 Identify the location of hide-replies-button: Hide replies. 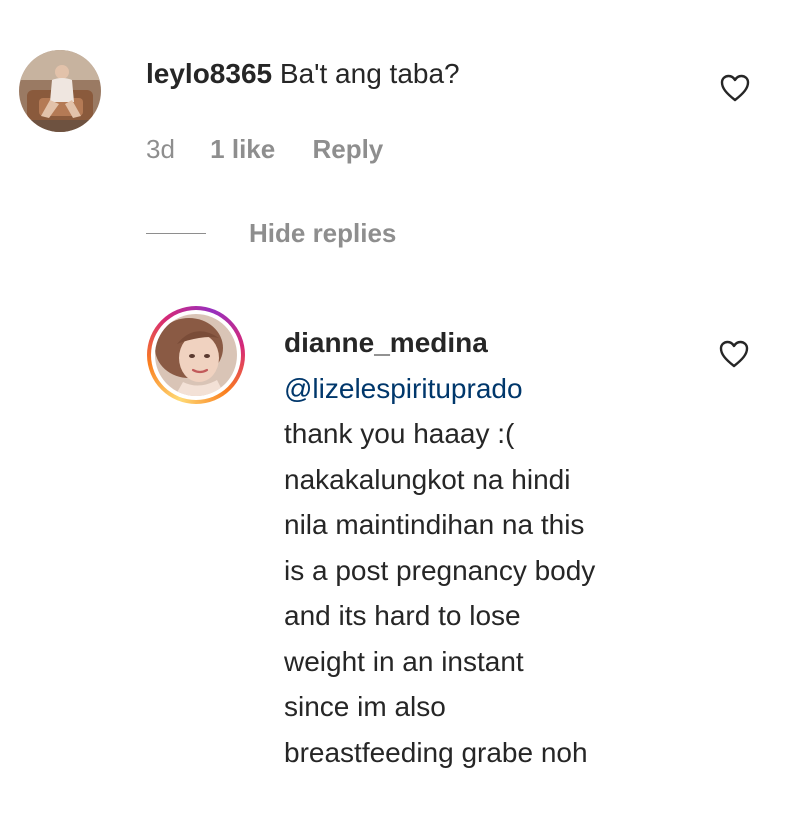
(322, 233).